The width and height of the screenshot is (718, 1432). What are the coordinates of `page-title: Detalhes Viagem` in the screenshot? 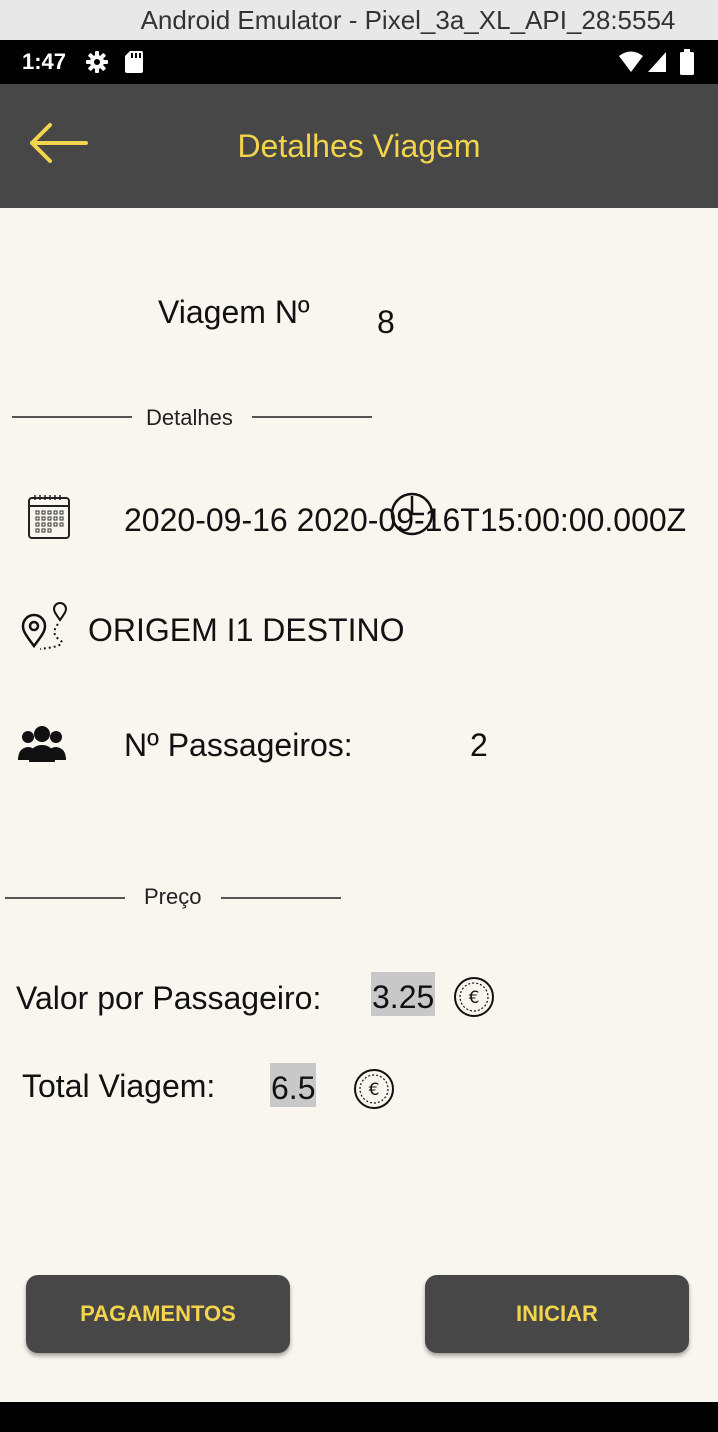 It's located at (359, 146).